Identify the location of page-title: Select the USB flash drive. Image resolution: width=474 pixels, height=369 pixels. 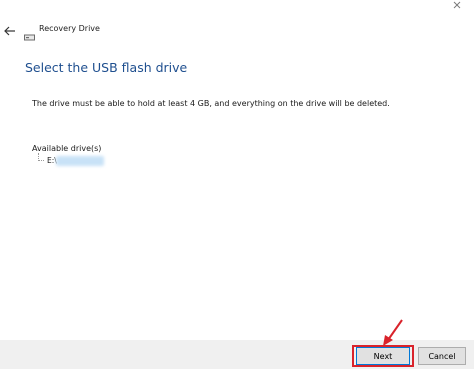
(106, 67).